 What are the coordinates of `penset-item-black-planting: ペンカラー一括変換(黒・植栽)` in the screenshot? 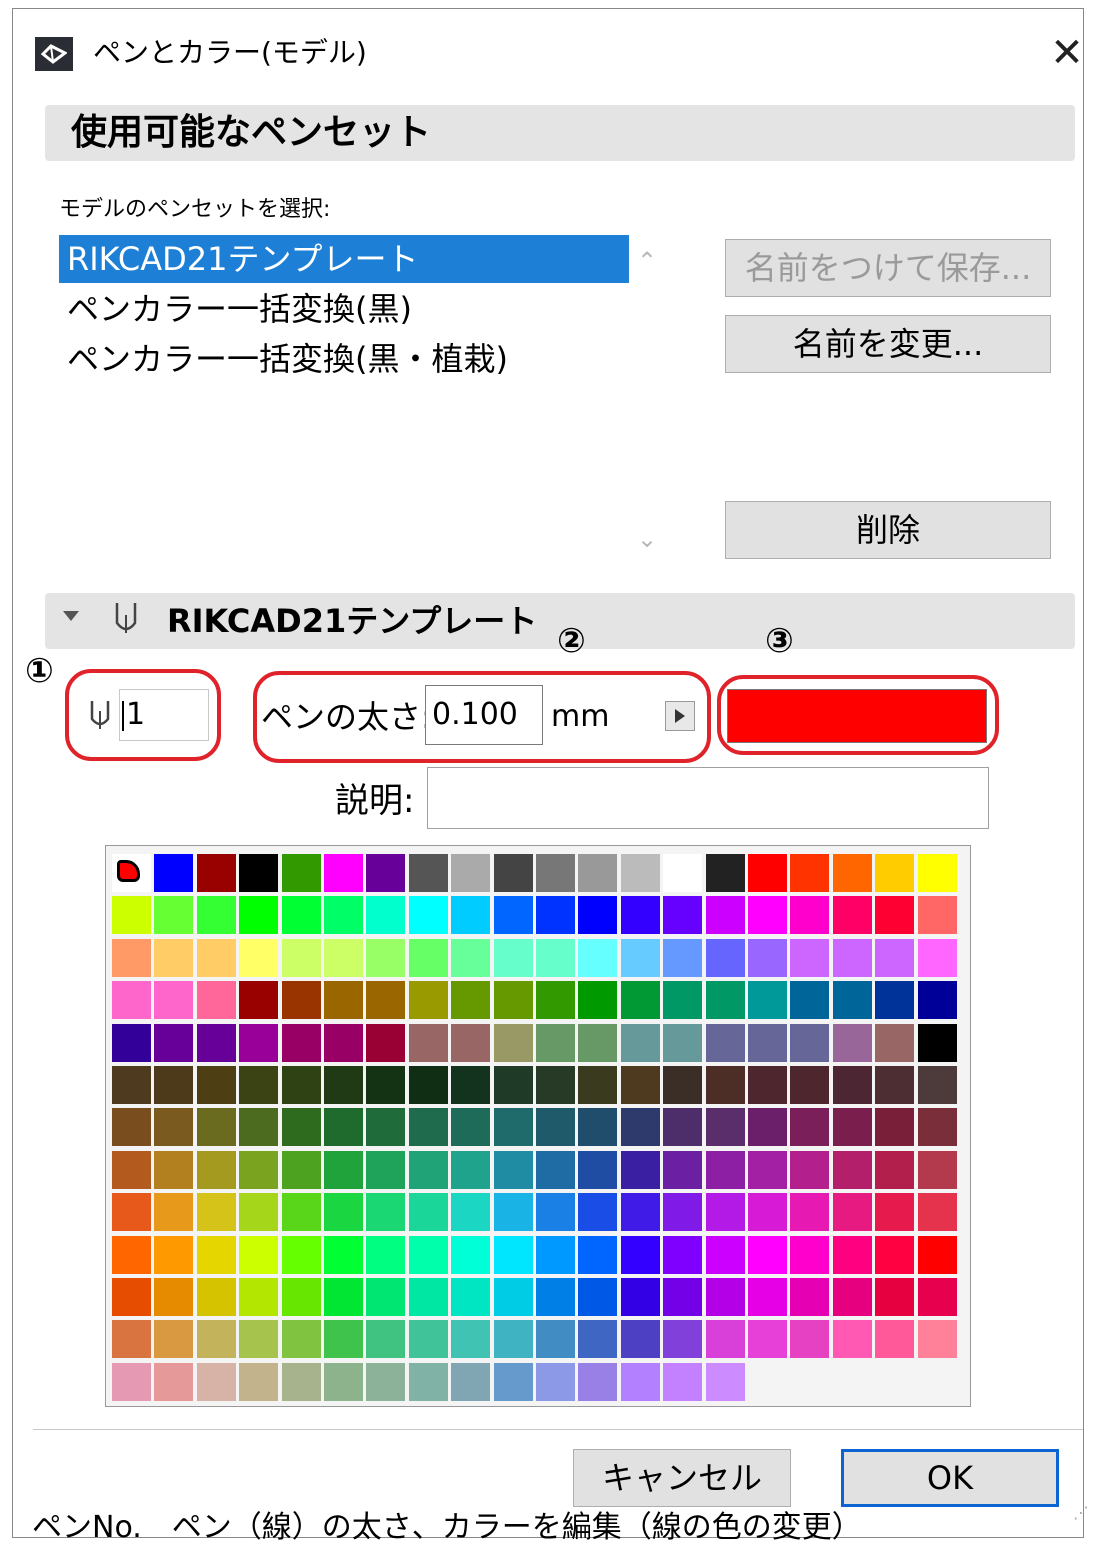 It's located at (344, 359).